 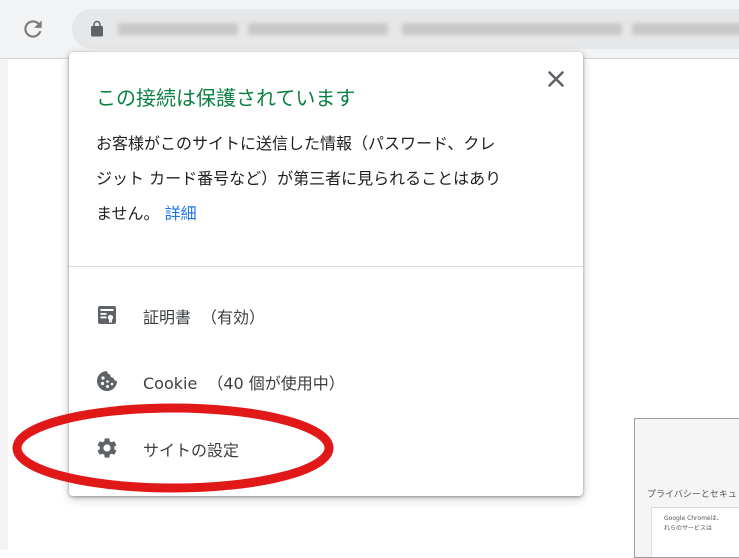 What do you see at coordinates (33, 29) in the screenshot?
I see `reload-icon` at bounding box center [33, 29].